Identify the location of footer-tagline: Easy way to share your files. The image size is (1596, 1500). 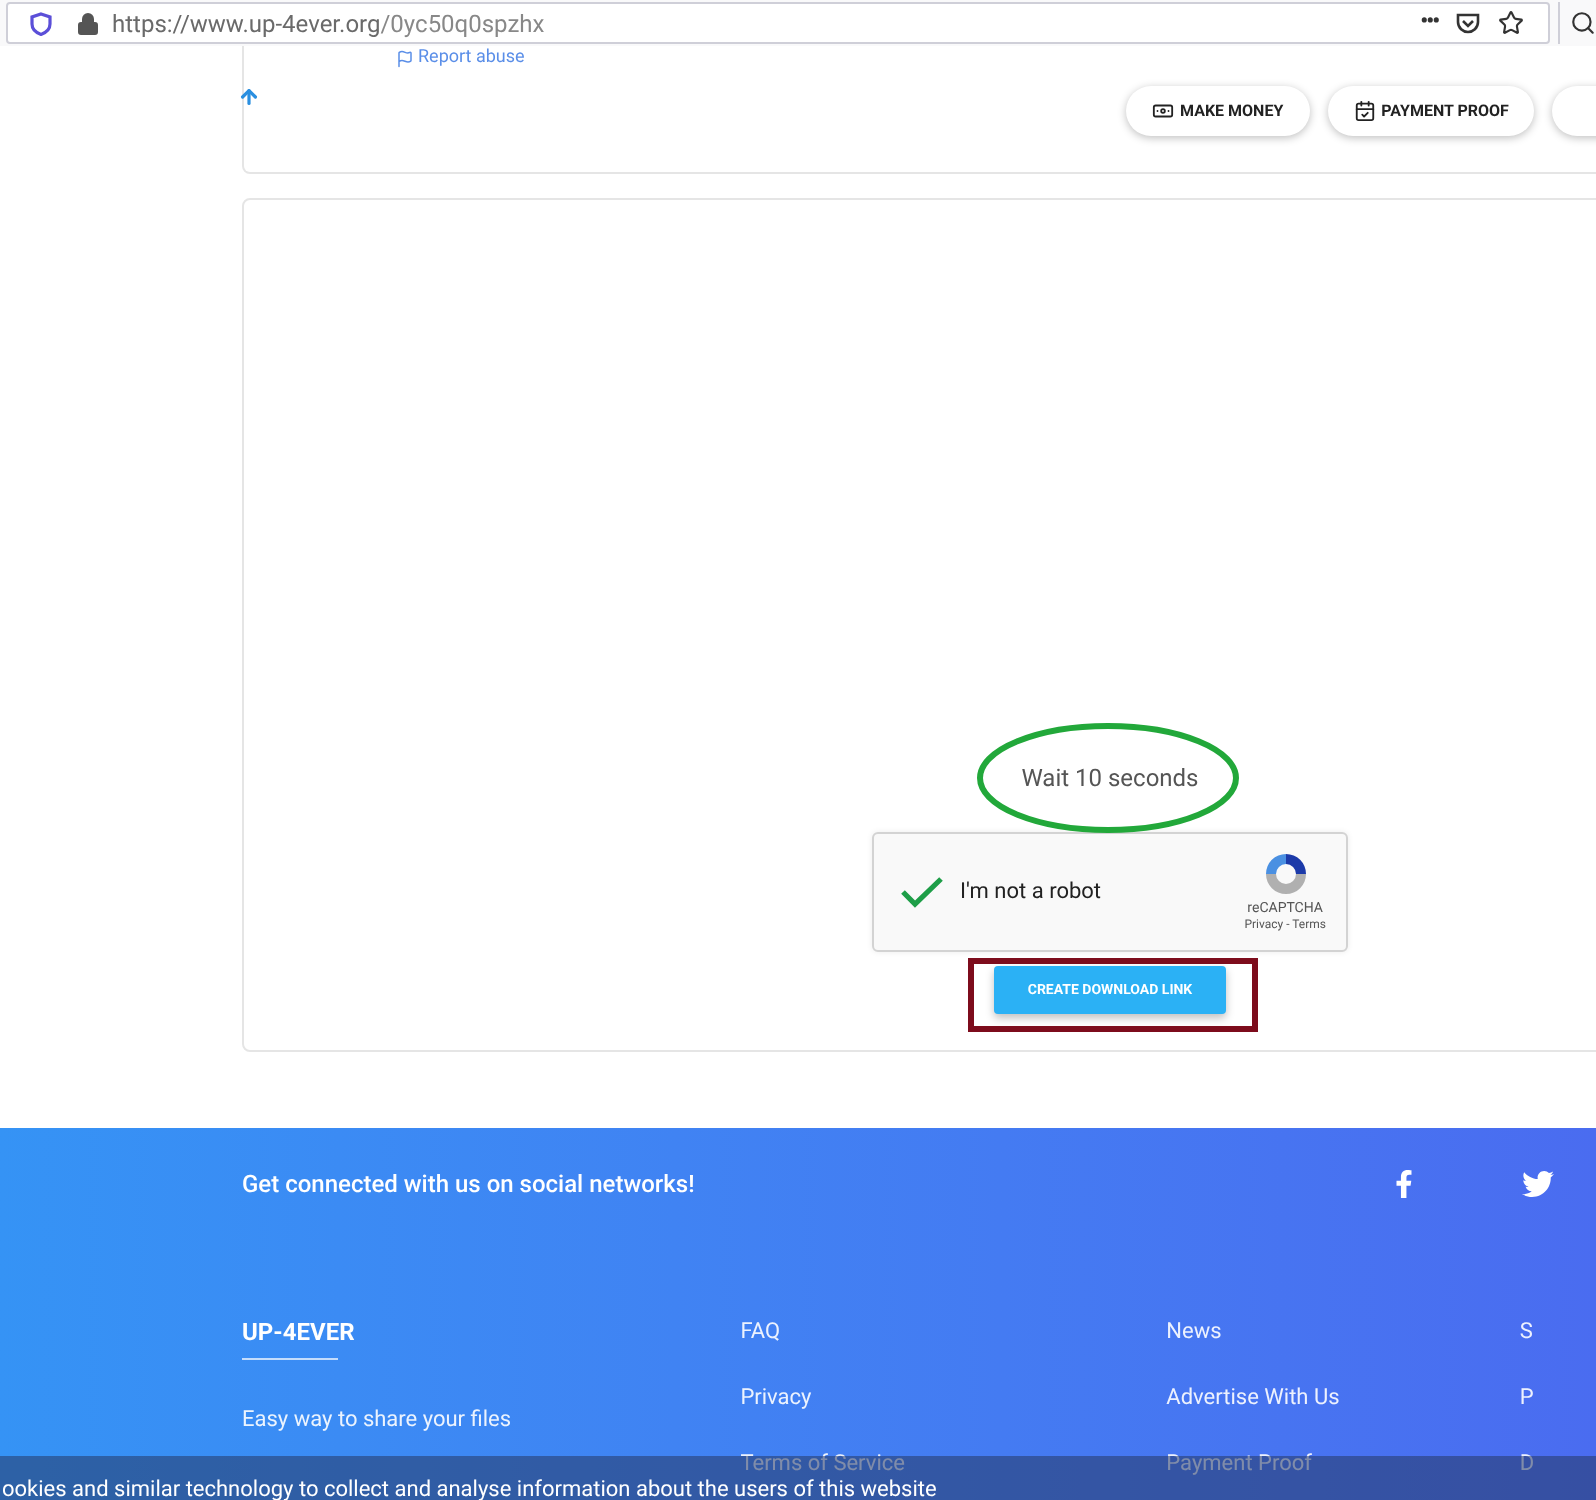
(378, 1420).